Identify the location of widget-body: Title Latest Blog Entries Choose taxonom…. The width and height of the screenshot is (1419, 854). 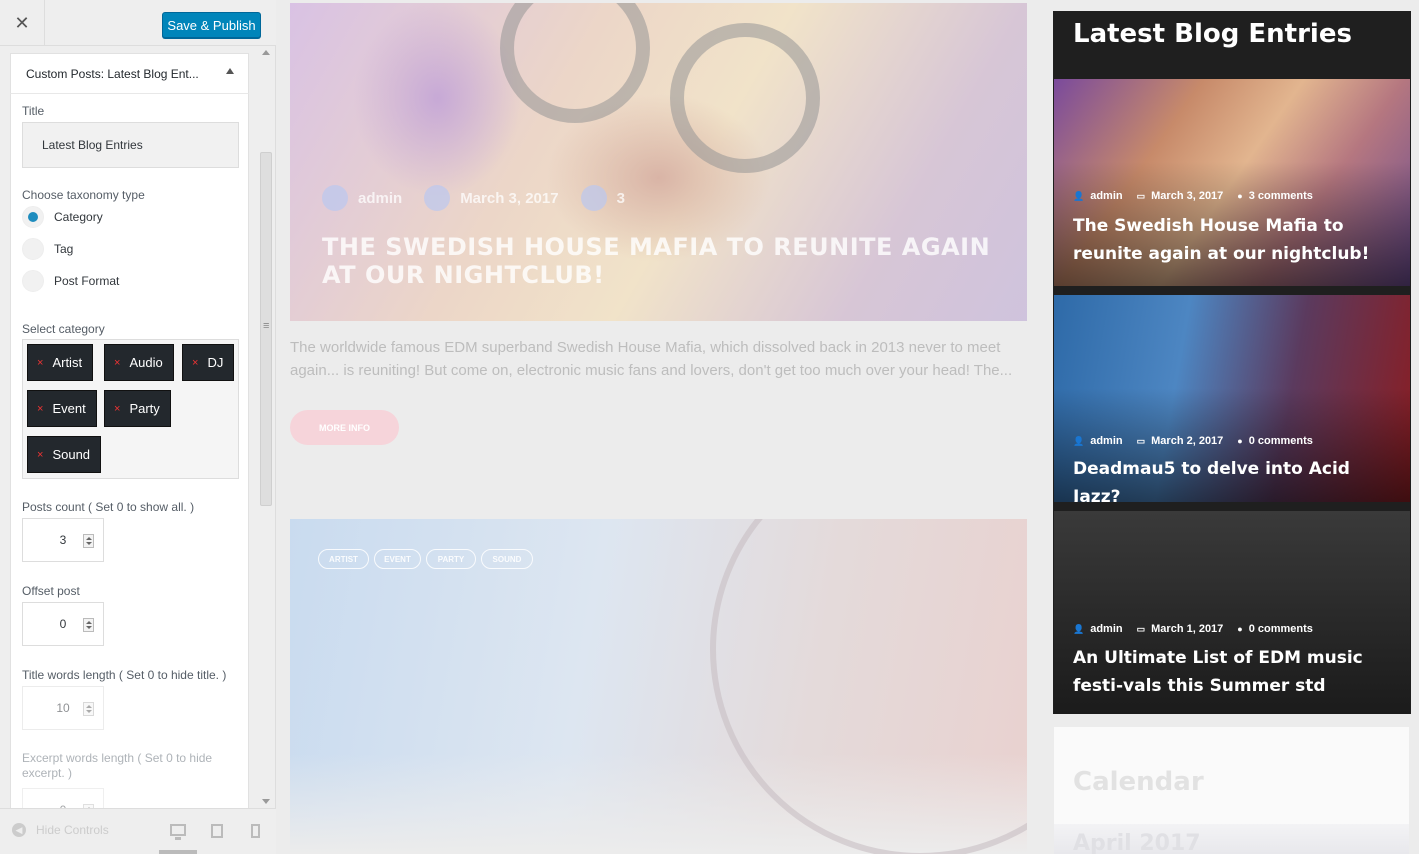
(129, 451).